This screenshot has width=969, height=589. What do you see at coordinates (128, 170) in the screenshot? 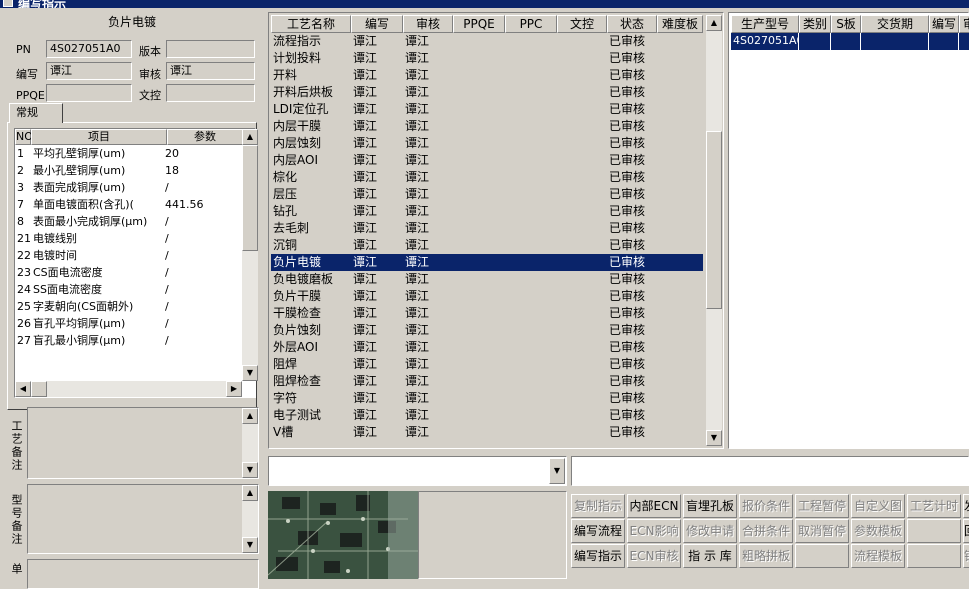
I see `param-row: 2 最小孔壁铜厚(um) 18` at bounding box center [128, 170].